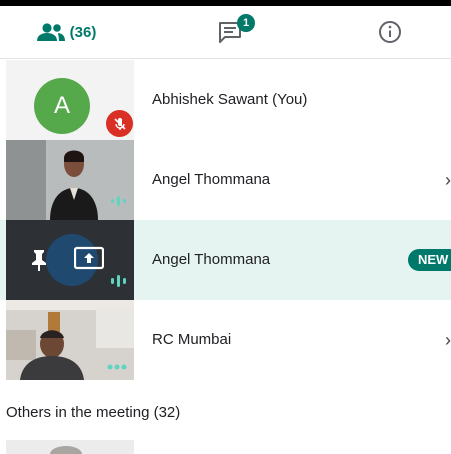 The image size is (451, 454). What do you see at coordinates (39, 262) in the screenshot?
I see `pin-icon` at bounding box center [39, 262].